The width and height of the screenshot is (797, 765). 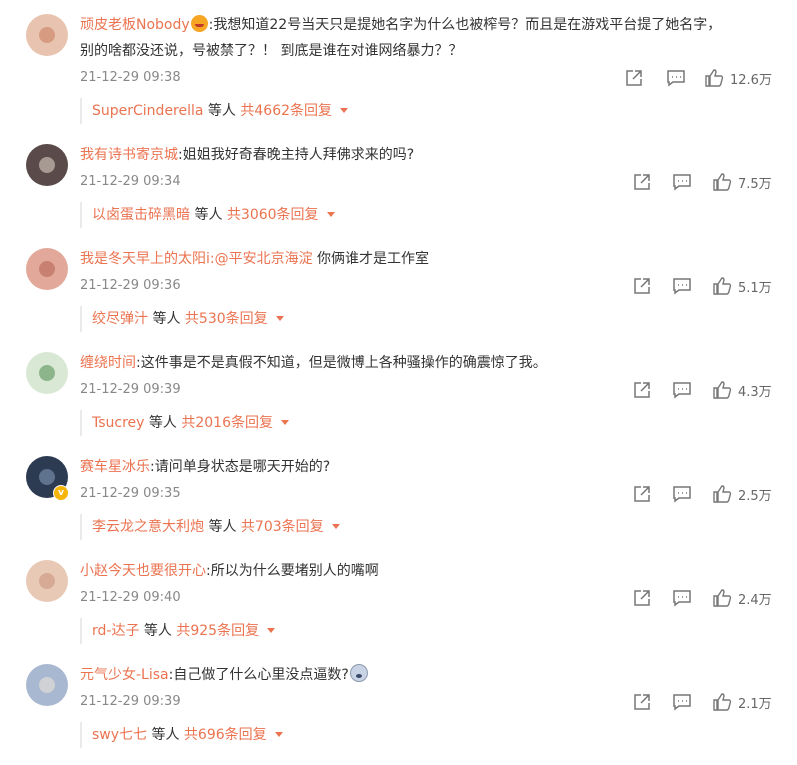 I want to click on reply-user: 李云龙之意大利炮, so click(x=148, y=527).